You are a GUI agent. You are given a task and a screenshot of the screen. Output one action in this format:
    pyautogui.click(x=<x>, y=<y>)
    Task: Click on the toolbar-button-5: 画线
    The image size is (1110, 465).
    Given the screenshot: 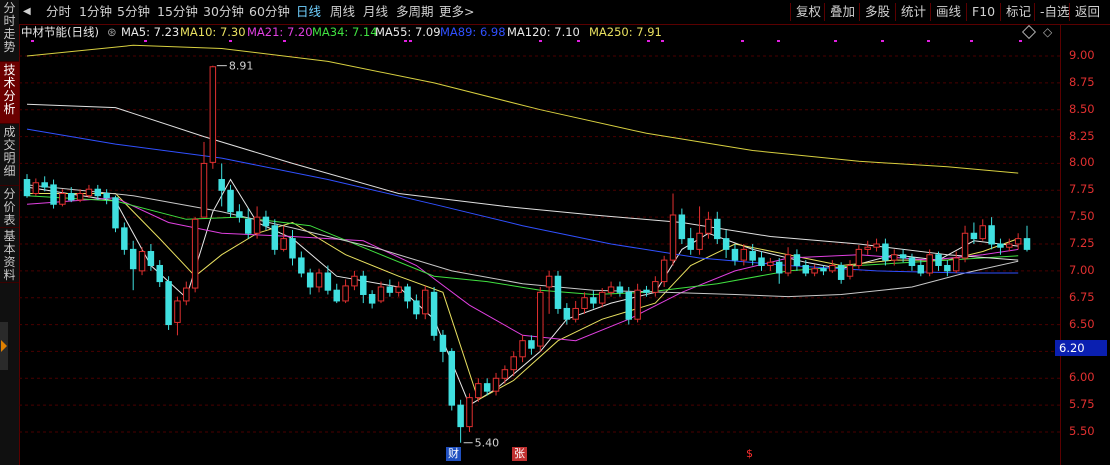 What is the action you would take?
    pyautogui.click(x=948, y=12)
    